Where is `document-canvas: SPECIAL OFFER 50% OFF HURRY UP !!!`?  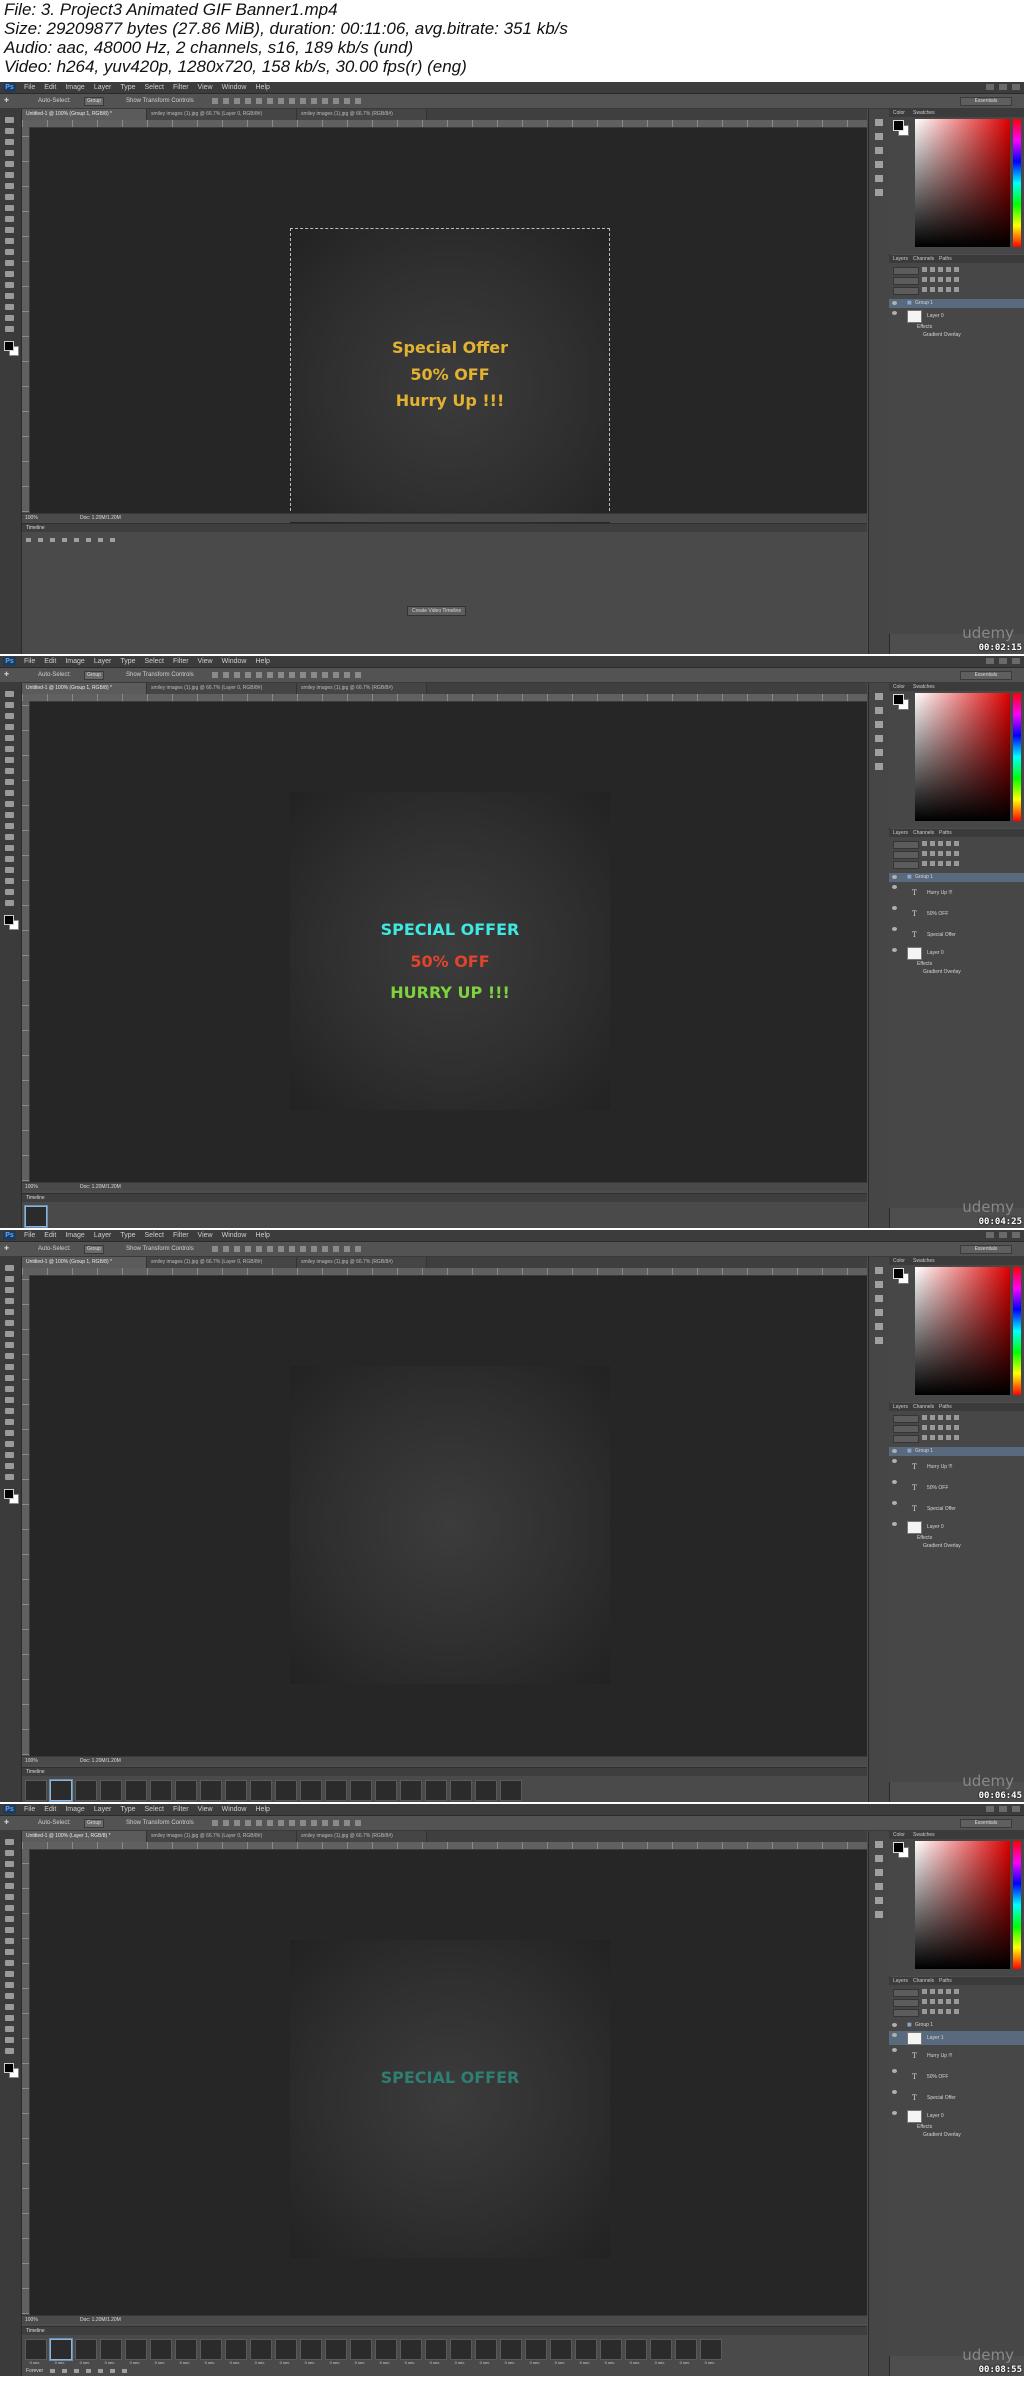
document-canvas: SPECIAL OFFER 50% OFF HURRY UP !!! is located at coordinates (450, 951).